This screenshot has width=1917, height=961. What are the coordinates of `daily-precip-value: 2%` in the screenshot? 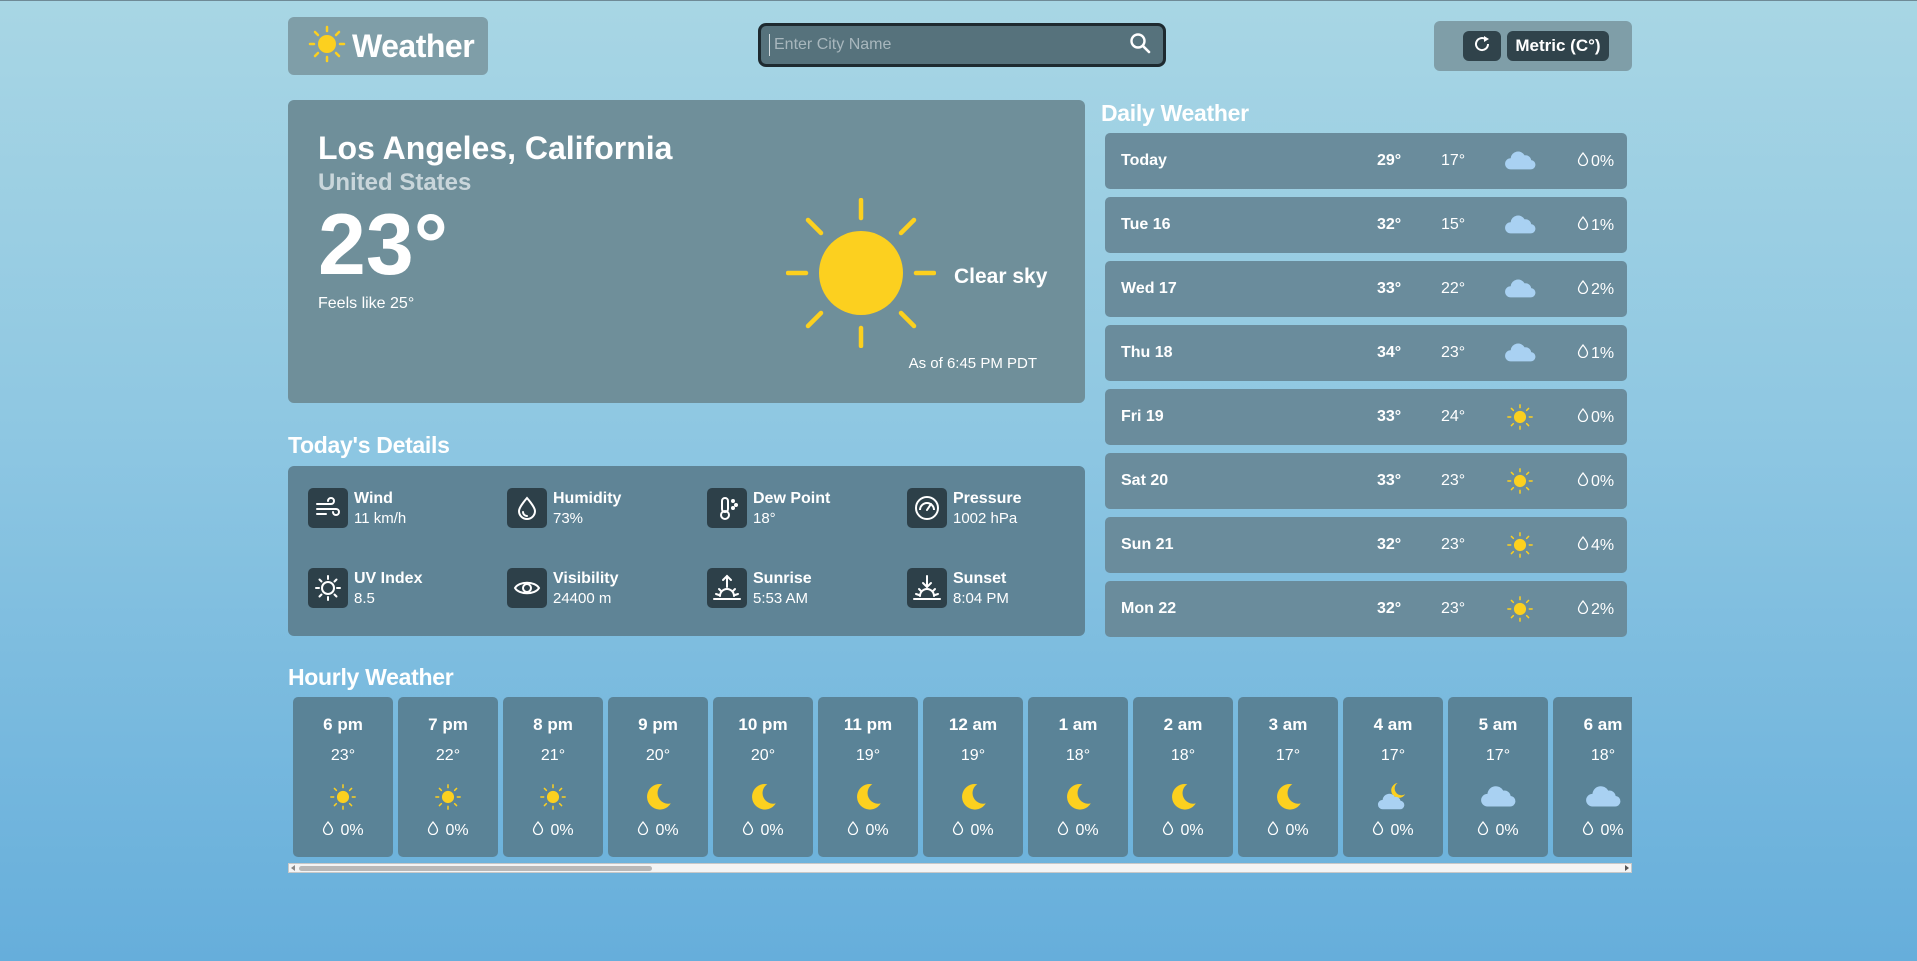 It's located at (1603, 609).